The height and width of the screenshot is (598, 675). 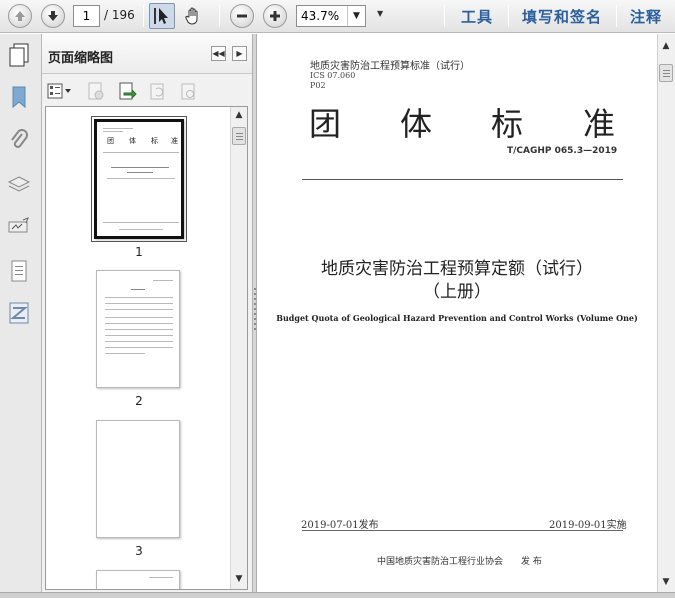 I want to click on zoom-select: 43.7% ▼, so click(x=331, y=16).